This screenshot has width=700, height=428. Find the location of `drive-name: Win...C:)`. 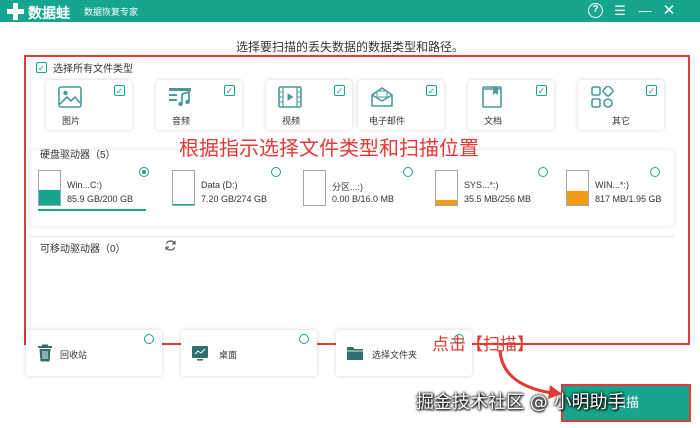

drive-name: Win...C:) is located at coordinates (84, 185).